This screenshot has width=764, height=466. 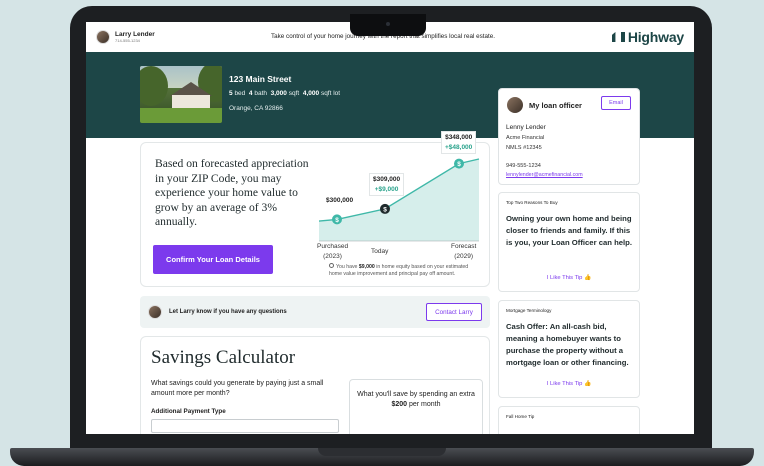 What do you see at coordinates (213, 259) in the screenshot?
I see `confirm-loan-details-button: Confirm Your Loan Details` at bounding box center [213, 259].